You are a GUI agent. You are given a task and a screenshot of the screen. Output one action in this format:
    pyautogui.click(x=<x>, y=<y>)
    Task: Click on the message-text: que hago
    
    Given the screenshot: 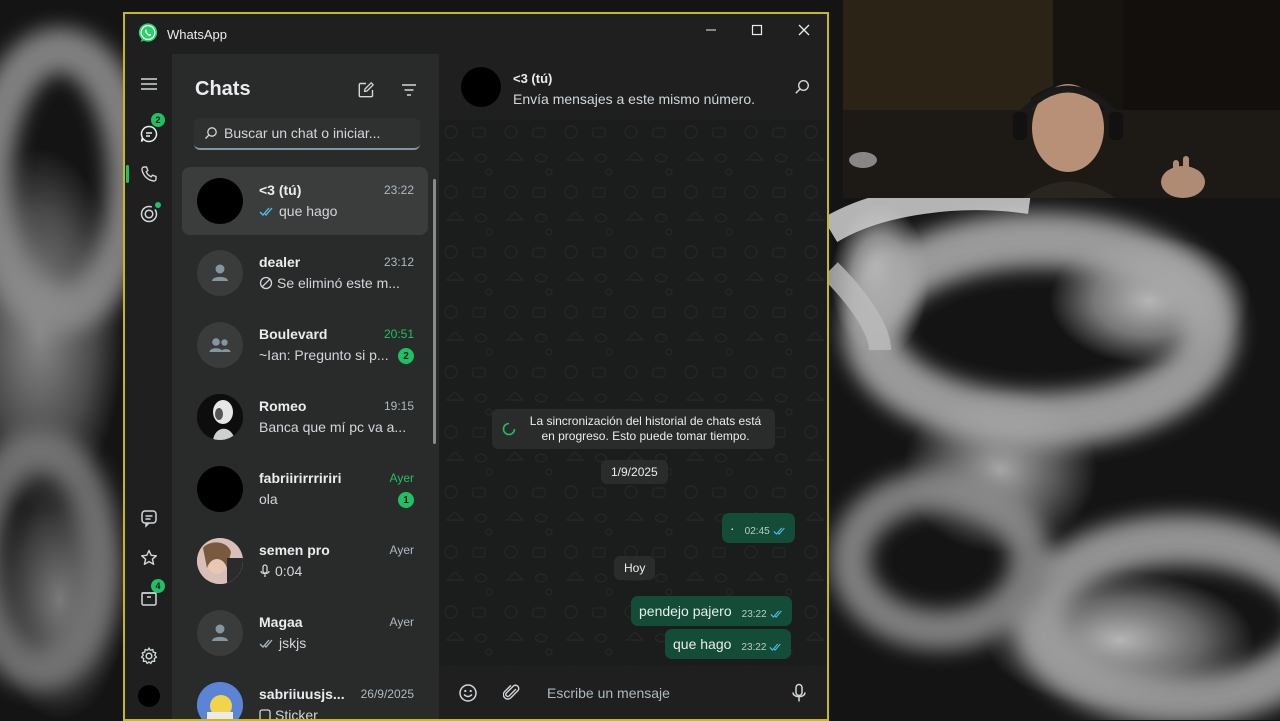 What is the action you would take?
    pyautogui.click(x=702, y=644)
    